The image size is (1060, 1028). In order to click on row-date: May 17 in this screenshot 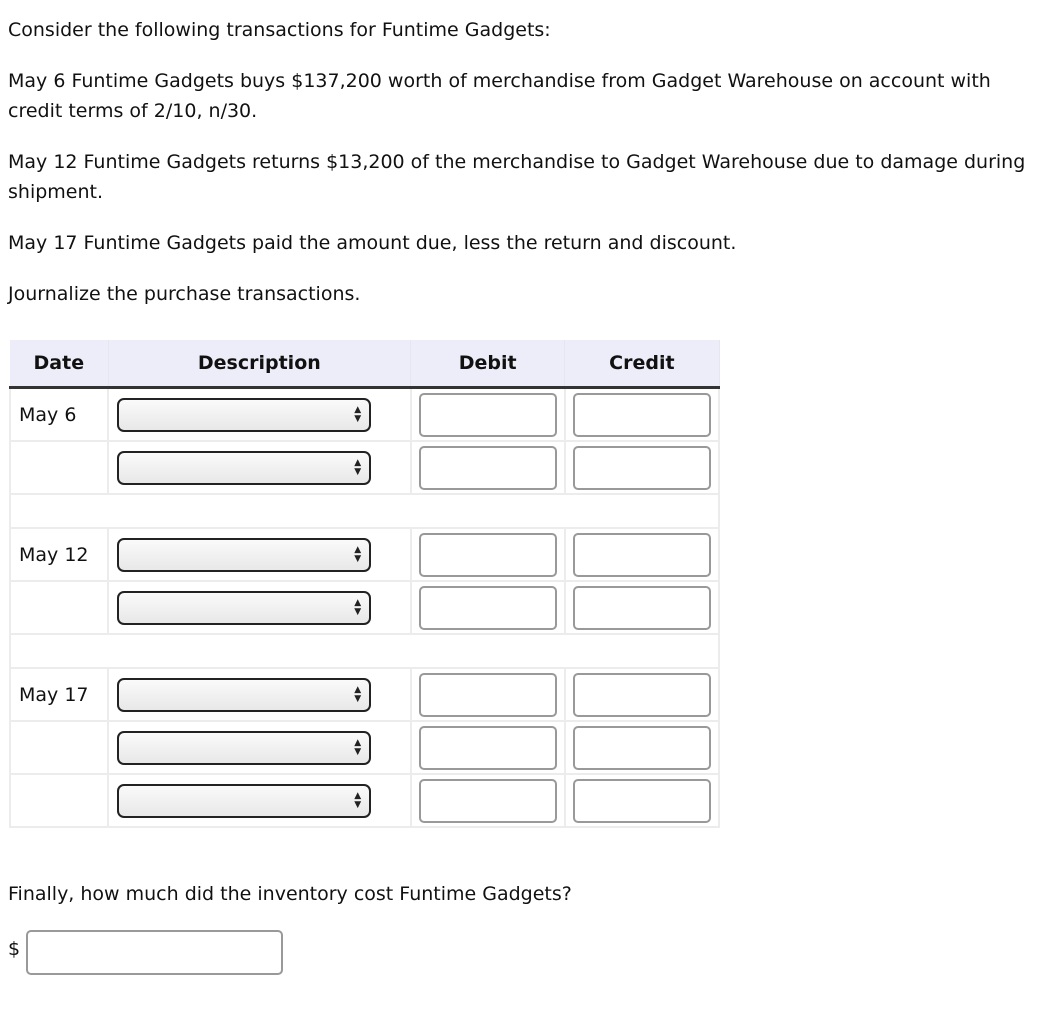, I will do `click(59, 694)`.